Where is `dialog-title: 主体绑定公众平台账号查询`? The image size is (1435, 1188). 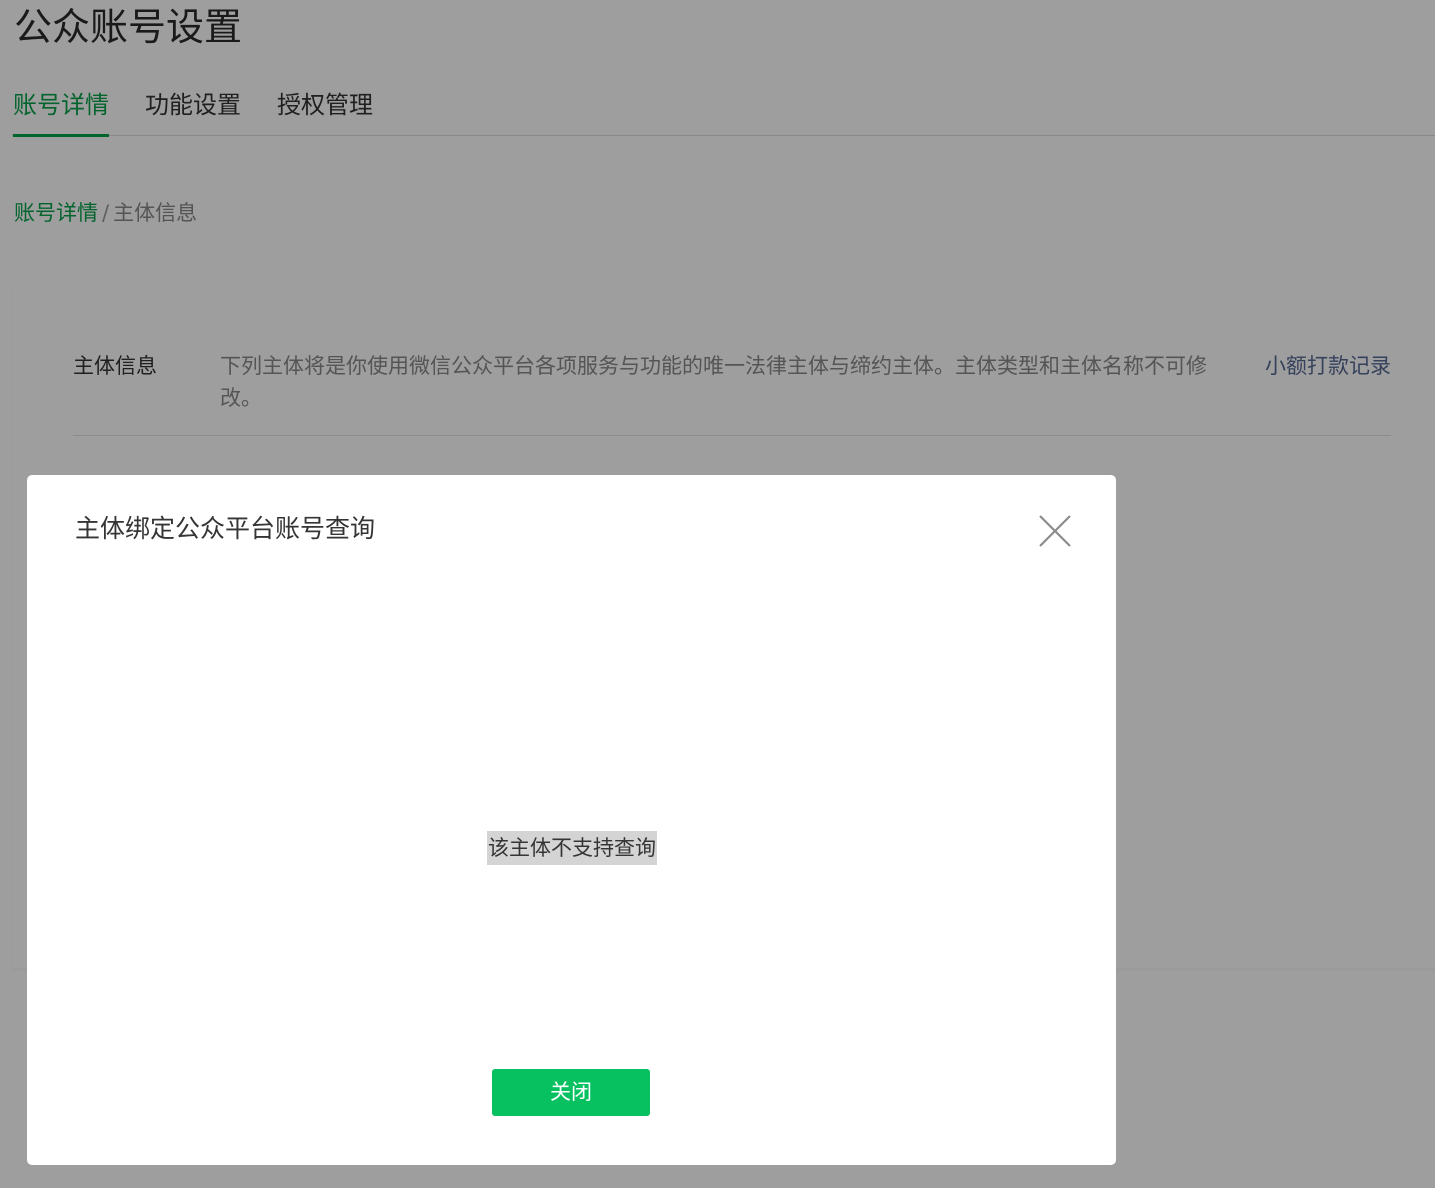
dialog-title: 主体绑定公众平台账号查询 is located at coordinates (225, 528).